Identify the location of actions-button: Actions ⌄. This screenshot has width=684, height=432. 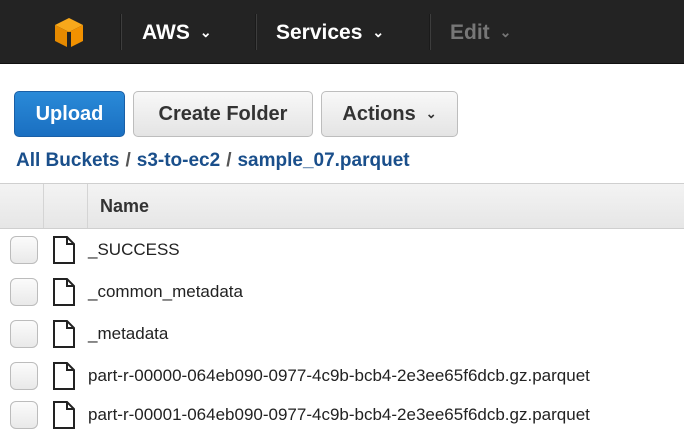
(389, 114).